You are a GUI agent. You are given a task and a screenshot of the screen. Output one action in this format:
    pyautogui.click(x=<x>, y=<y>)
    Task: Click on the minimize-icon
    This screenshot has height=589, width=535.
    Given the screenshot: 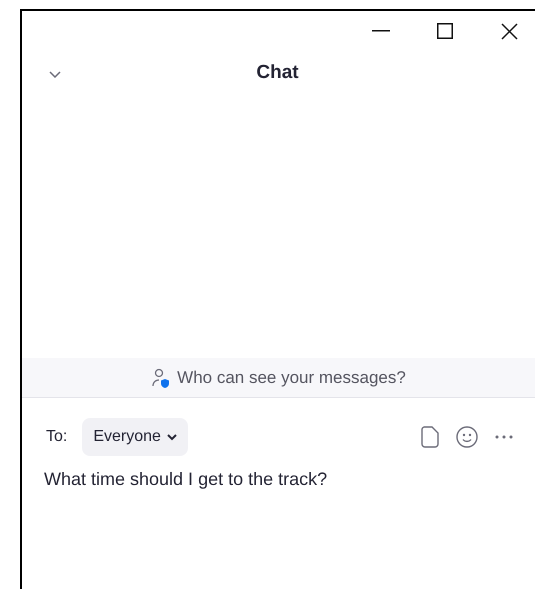 What is the action you would take?
    pyautogui.click(x=381, y=31)
    